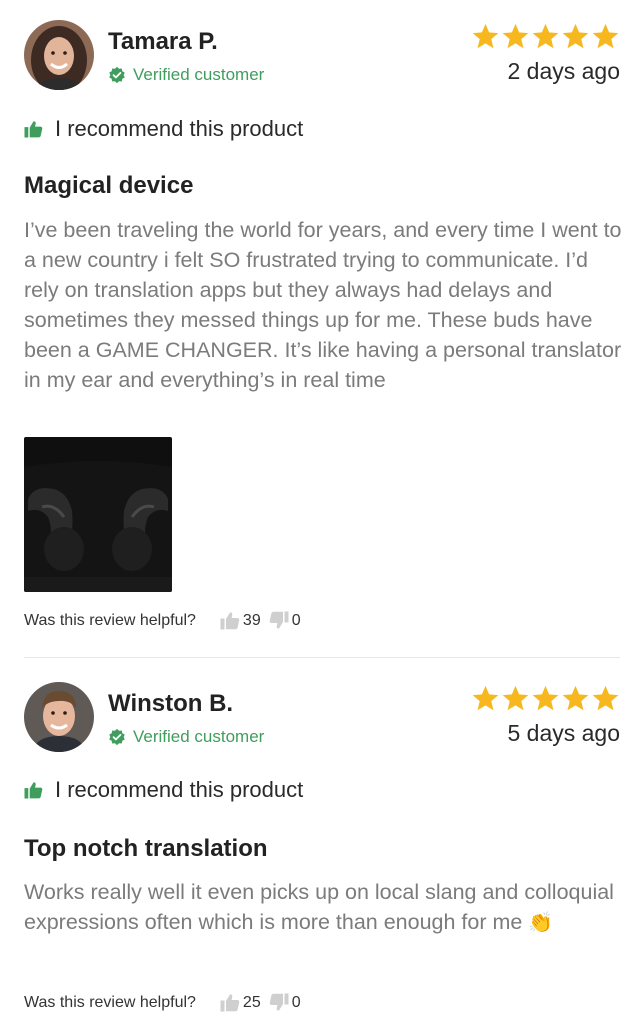 This screenshot has width=643, height=1024. Describe the element at coordinates (322, 657) in the screenshot. I see `review-divider` at that location.